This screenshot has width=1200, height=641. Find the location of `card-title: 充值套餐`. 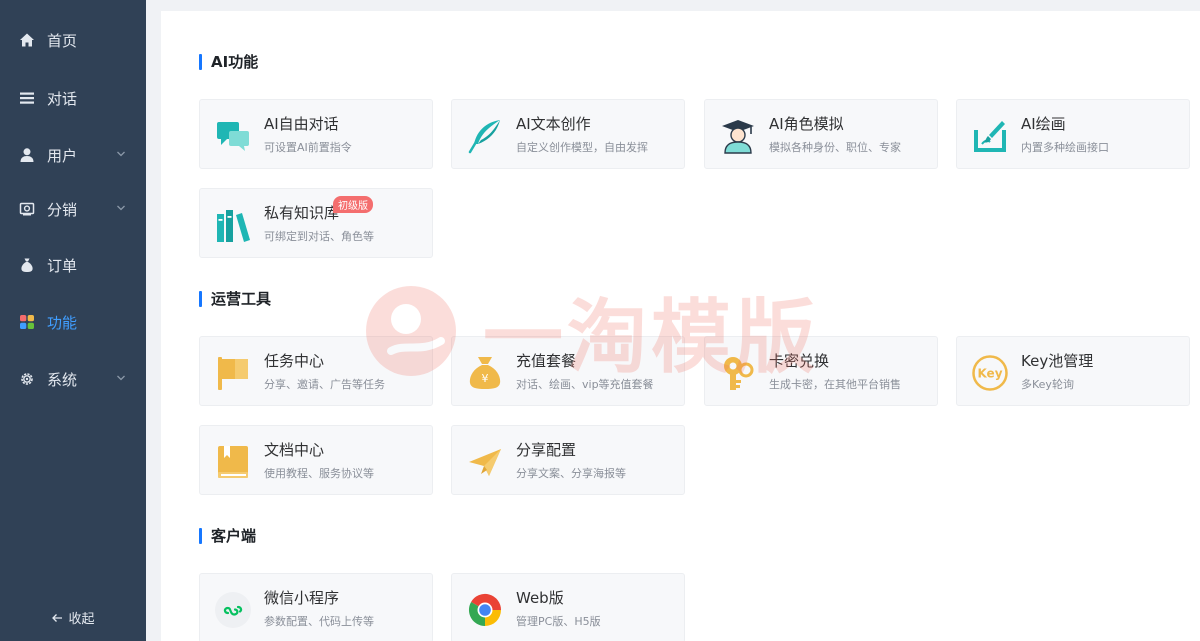

card-title: 充值套餐 is located at coordinates (546, 361).